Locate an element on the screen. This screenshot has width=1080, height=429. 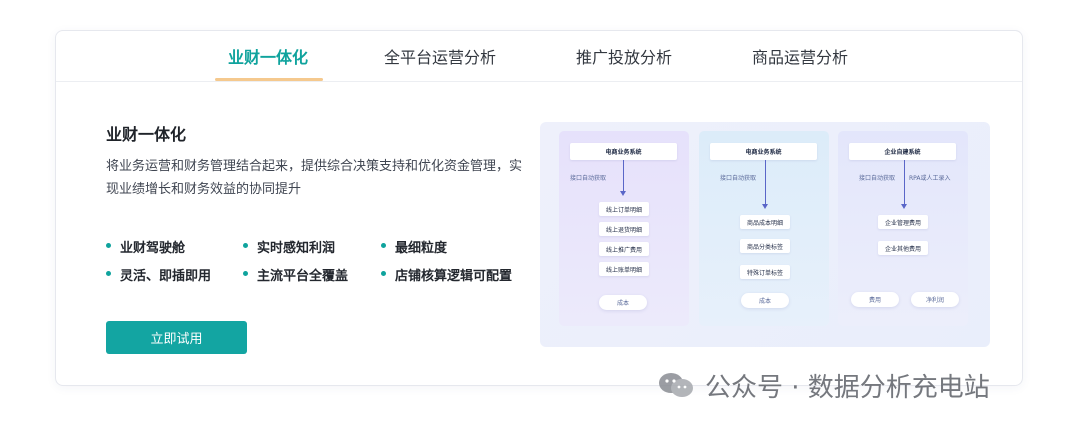
diagram-column-product-costs: 电商业务系统 接口自动获取 商品成本明细 商品分类标签 特殊订单标签 成本 is located at coordinates (764, 228).